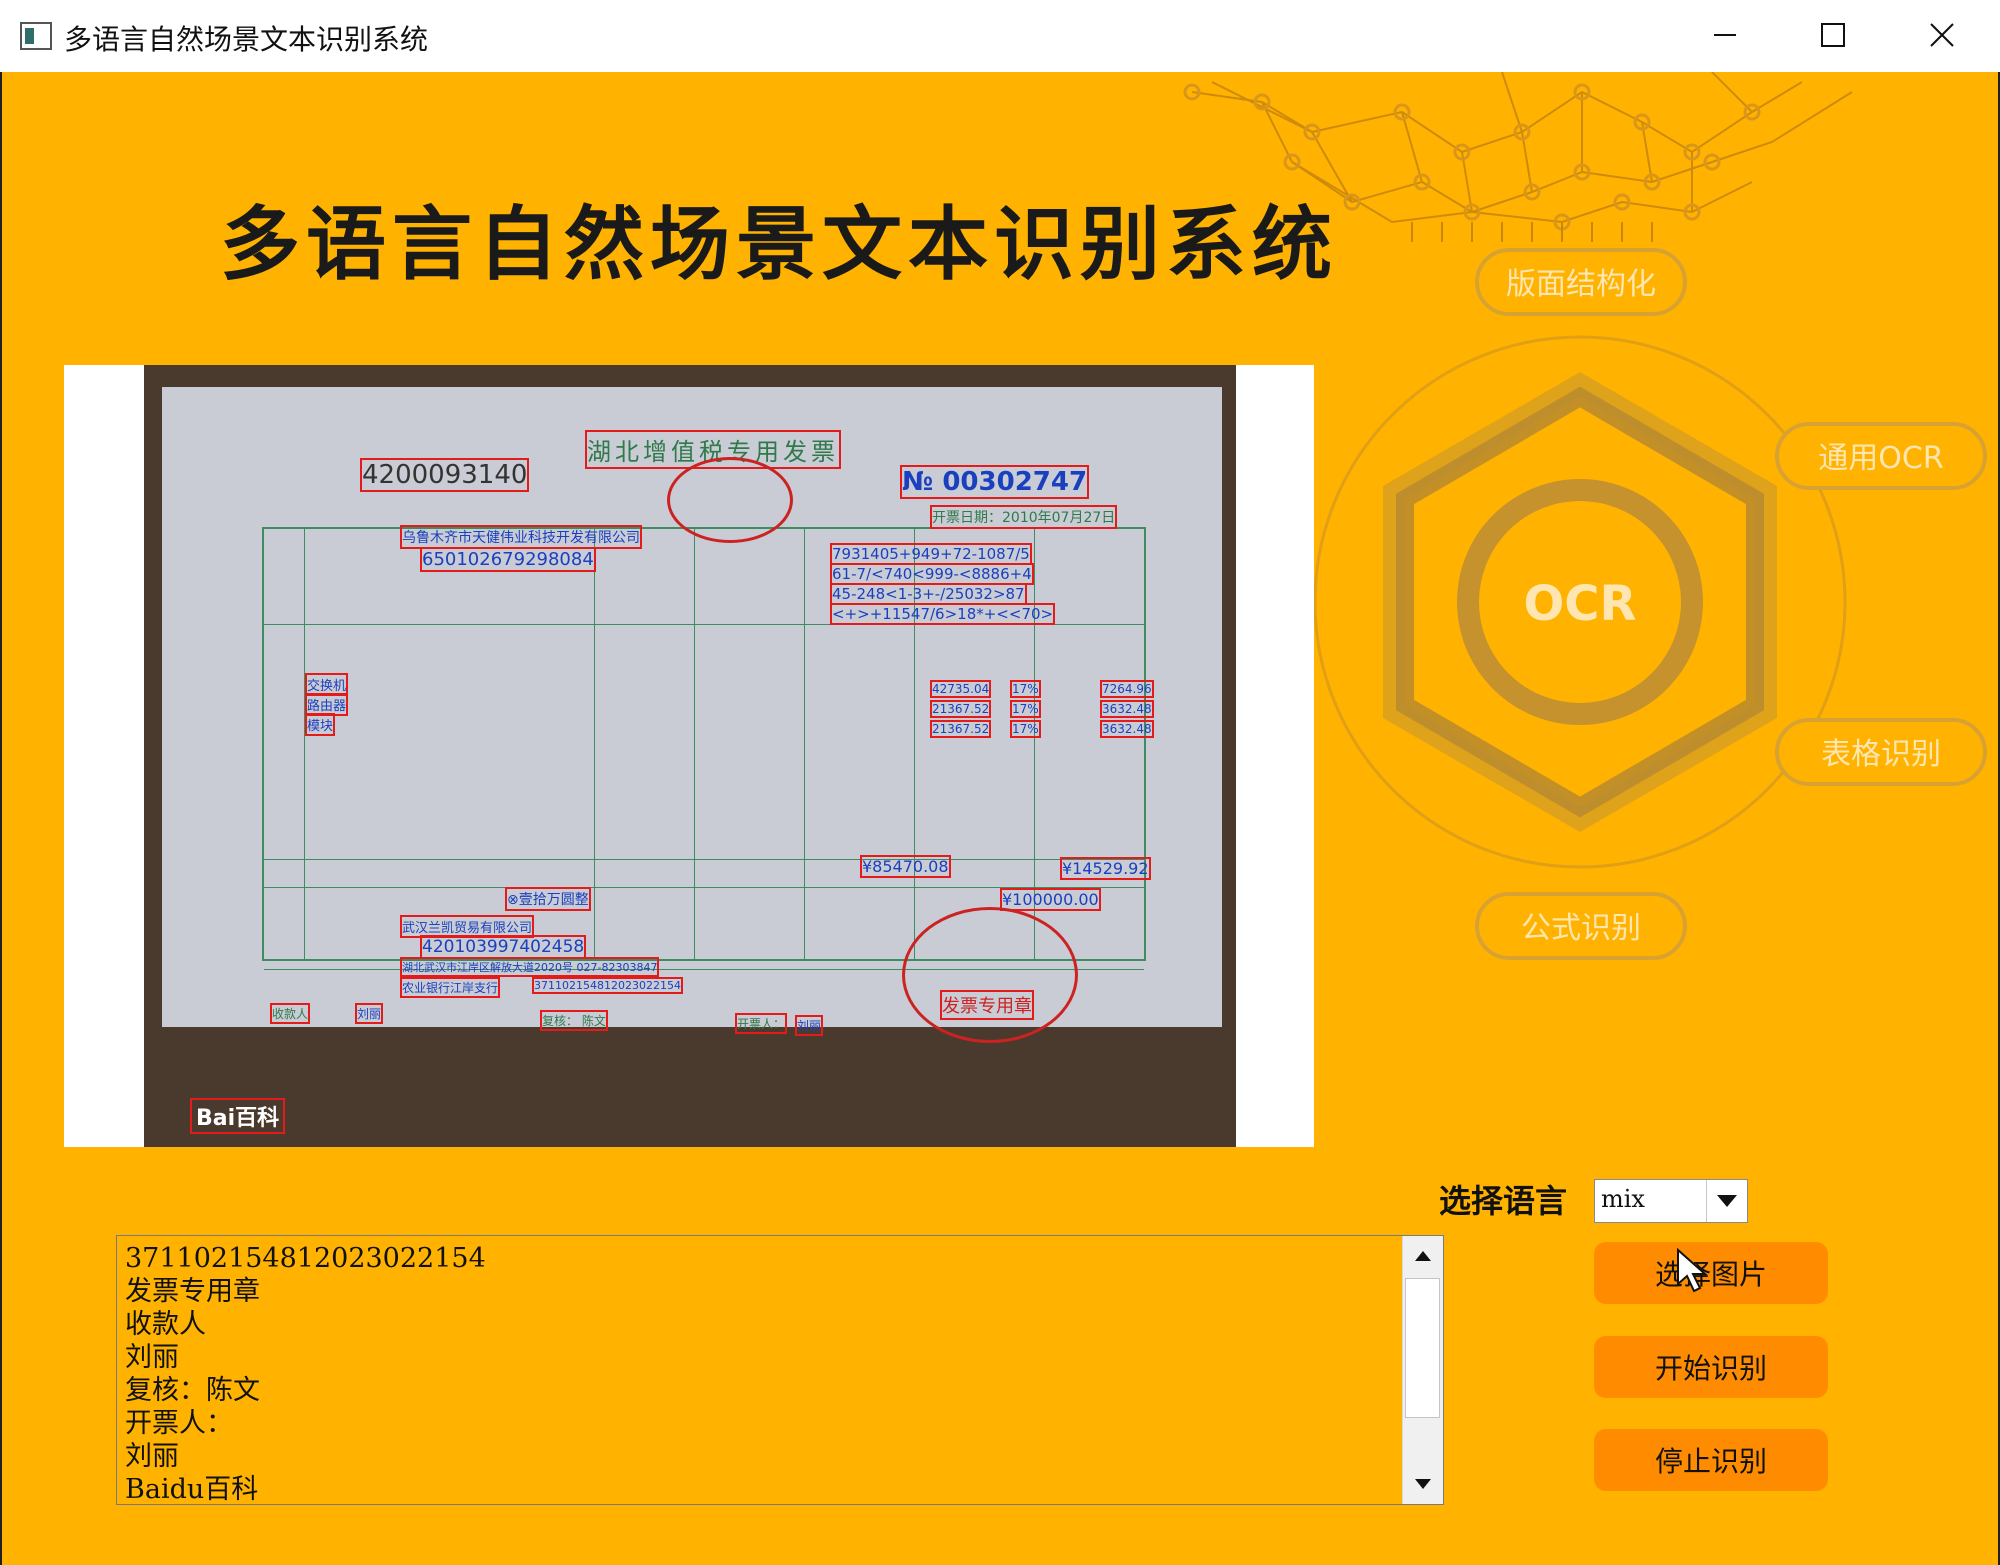  What do you see at coordinates (1503, 1201) in the screenshot?
I see `language-label: 选择语言` at bounding box center [1503, 1201].